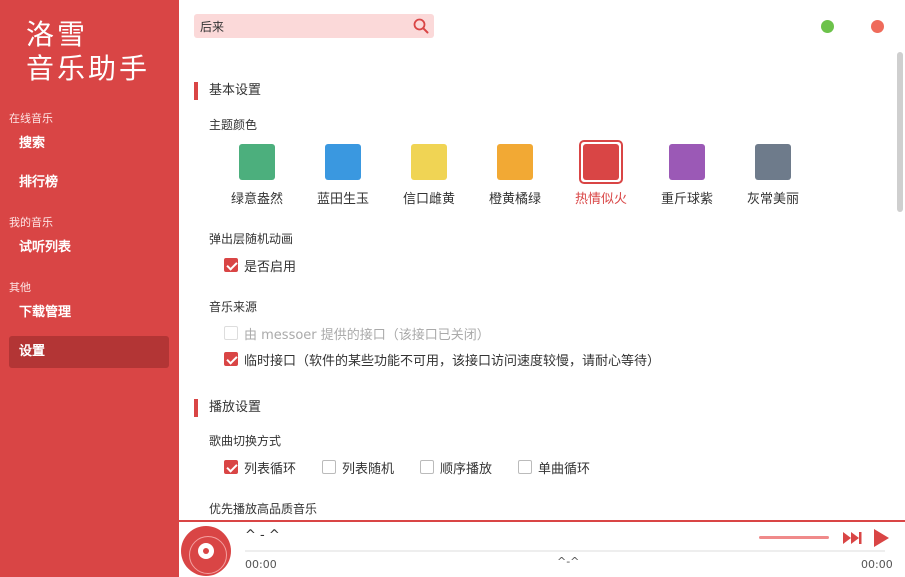 Image resolution: width=905 pixels, height=577 pixels. What do you see at coordinates (542, 548) in the screenshot?
I see `player-bar: ^ - ^ 00:00 ^-^ 00:00` at bounding box center [542, 548].